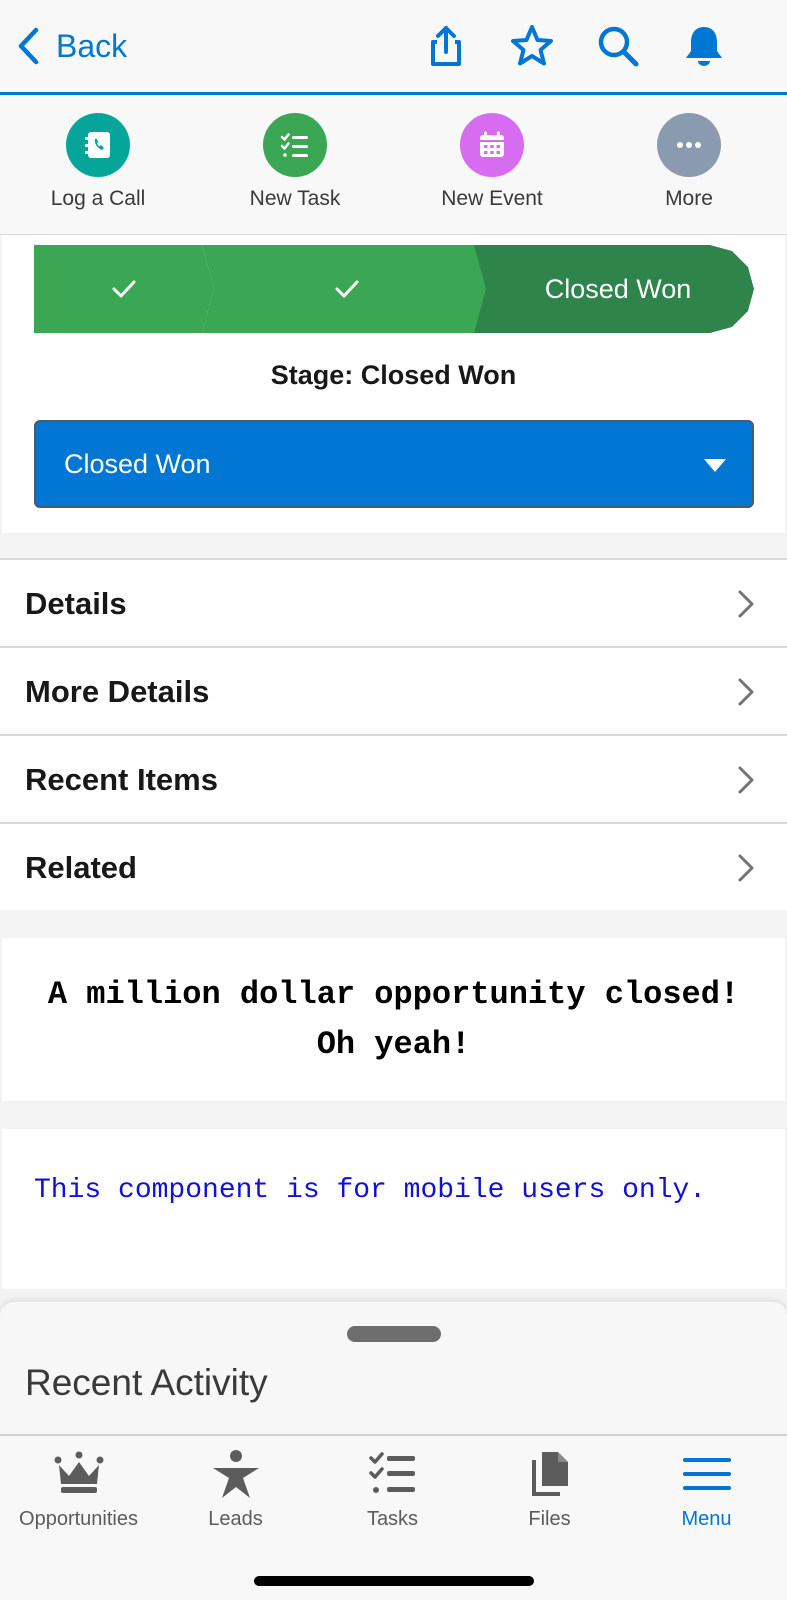 The width and height of the screenshot is (787, 1600). I want to click on caret-down-icon, so click(715, 465).